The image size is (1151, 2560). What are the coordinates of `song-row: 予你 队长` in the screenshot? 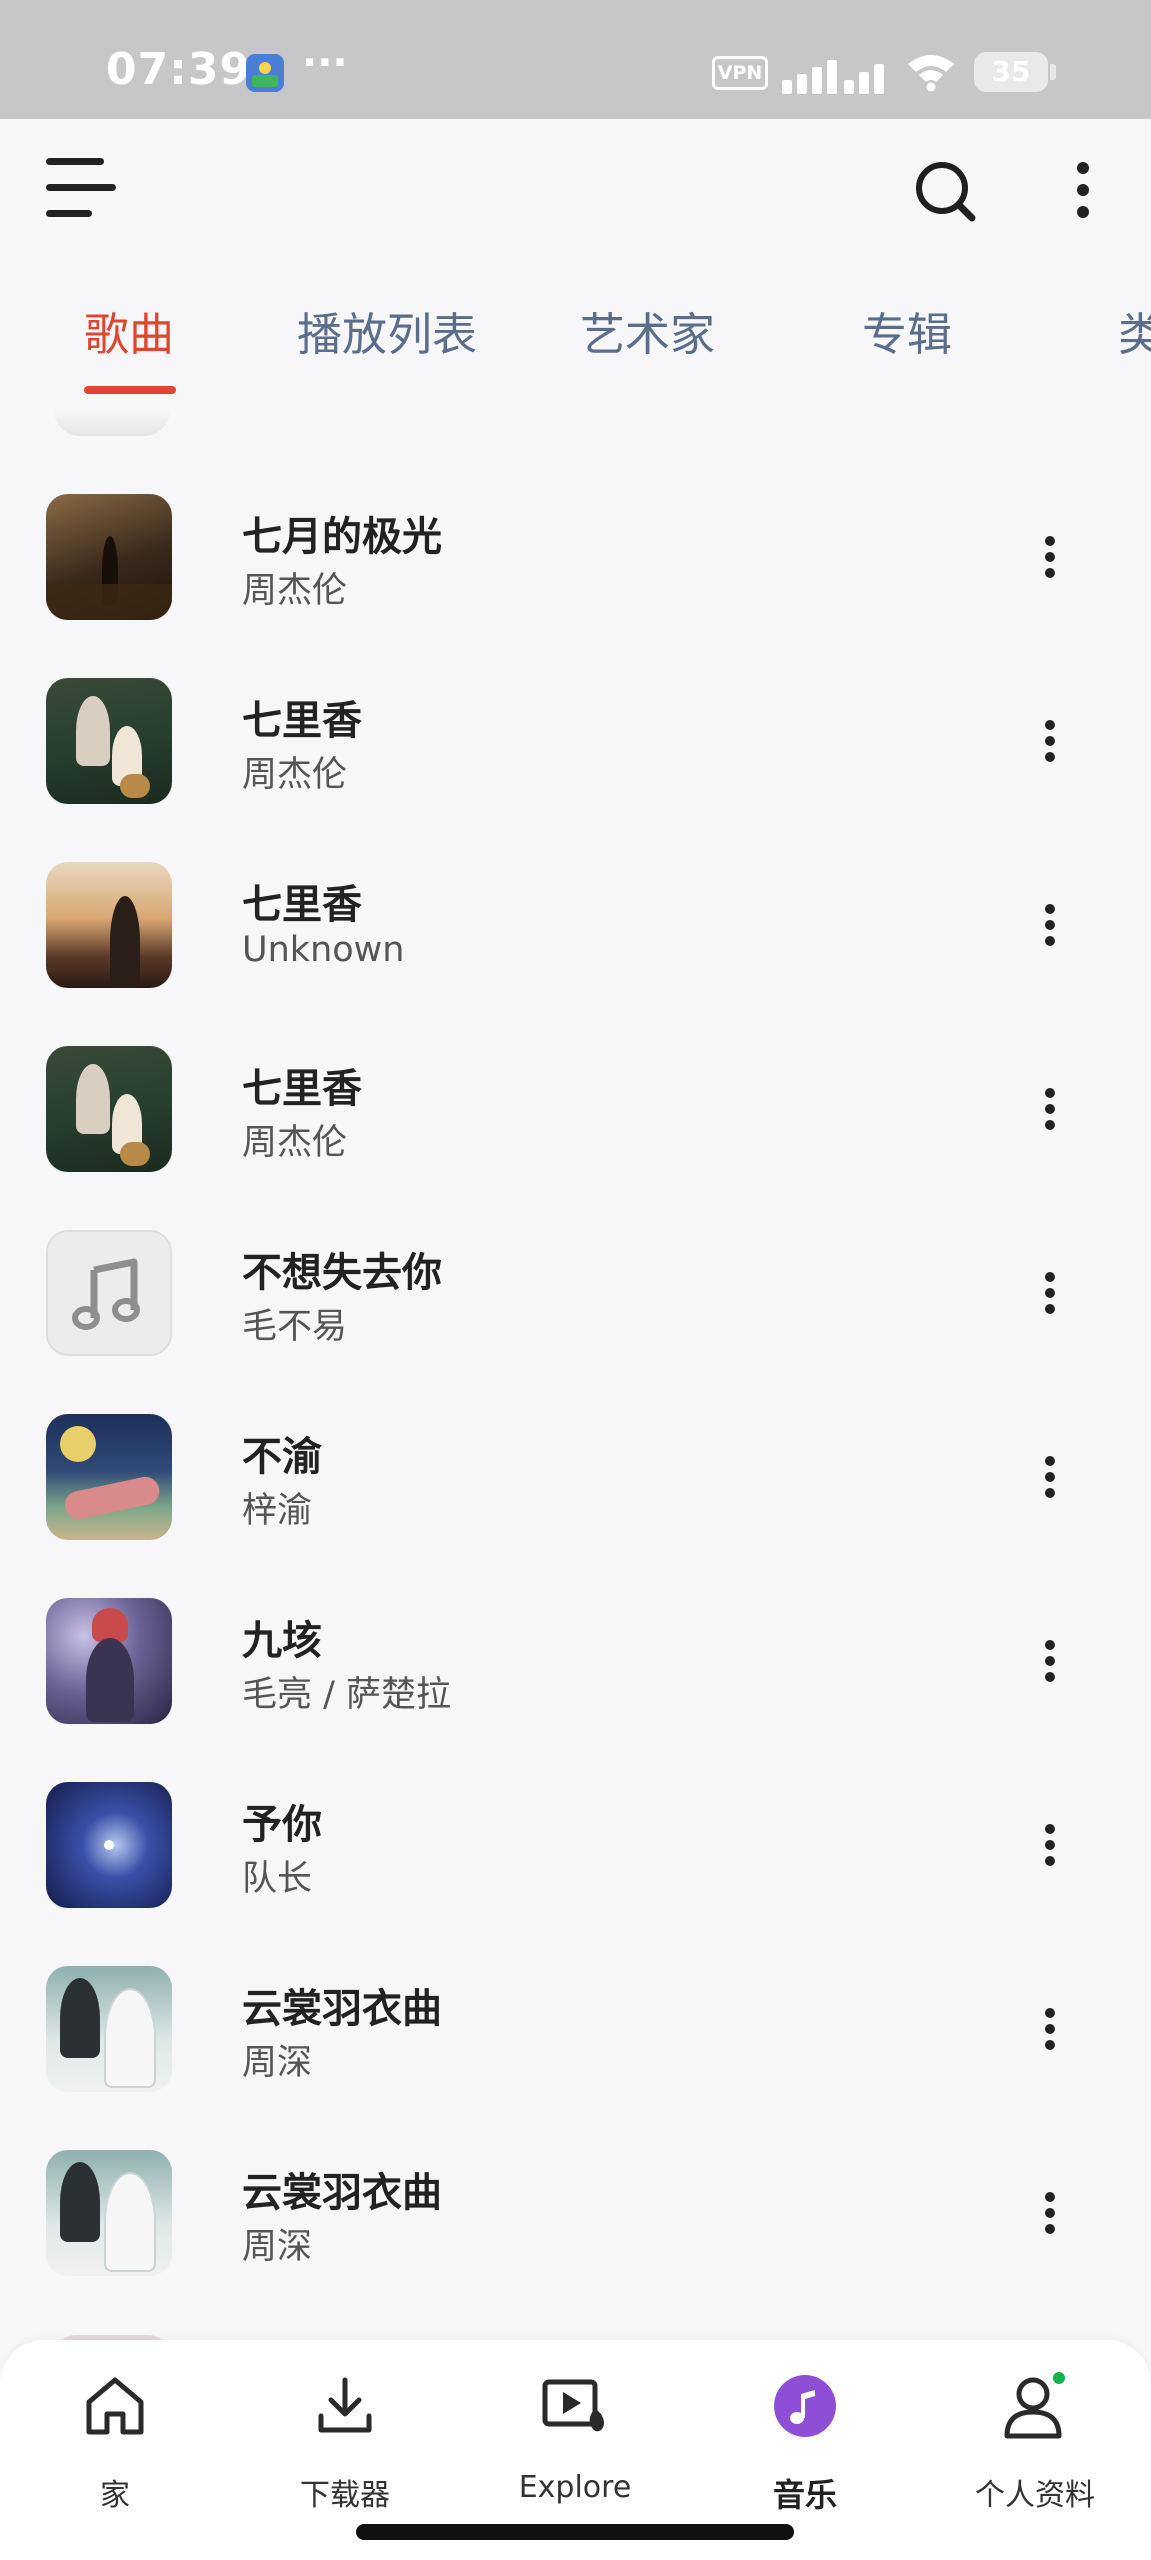 It's located at (575, 1874).